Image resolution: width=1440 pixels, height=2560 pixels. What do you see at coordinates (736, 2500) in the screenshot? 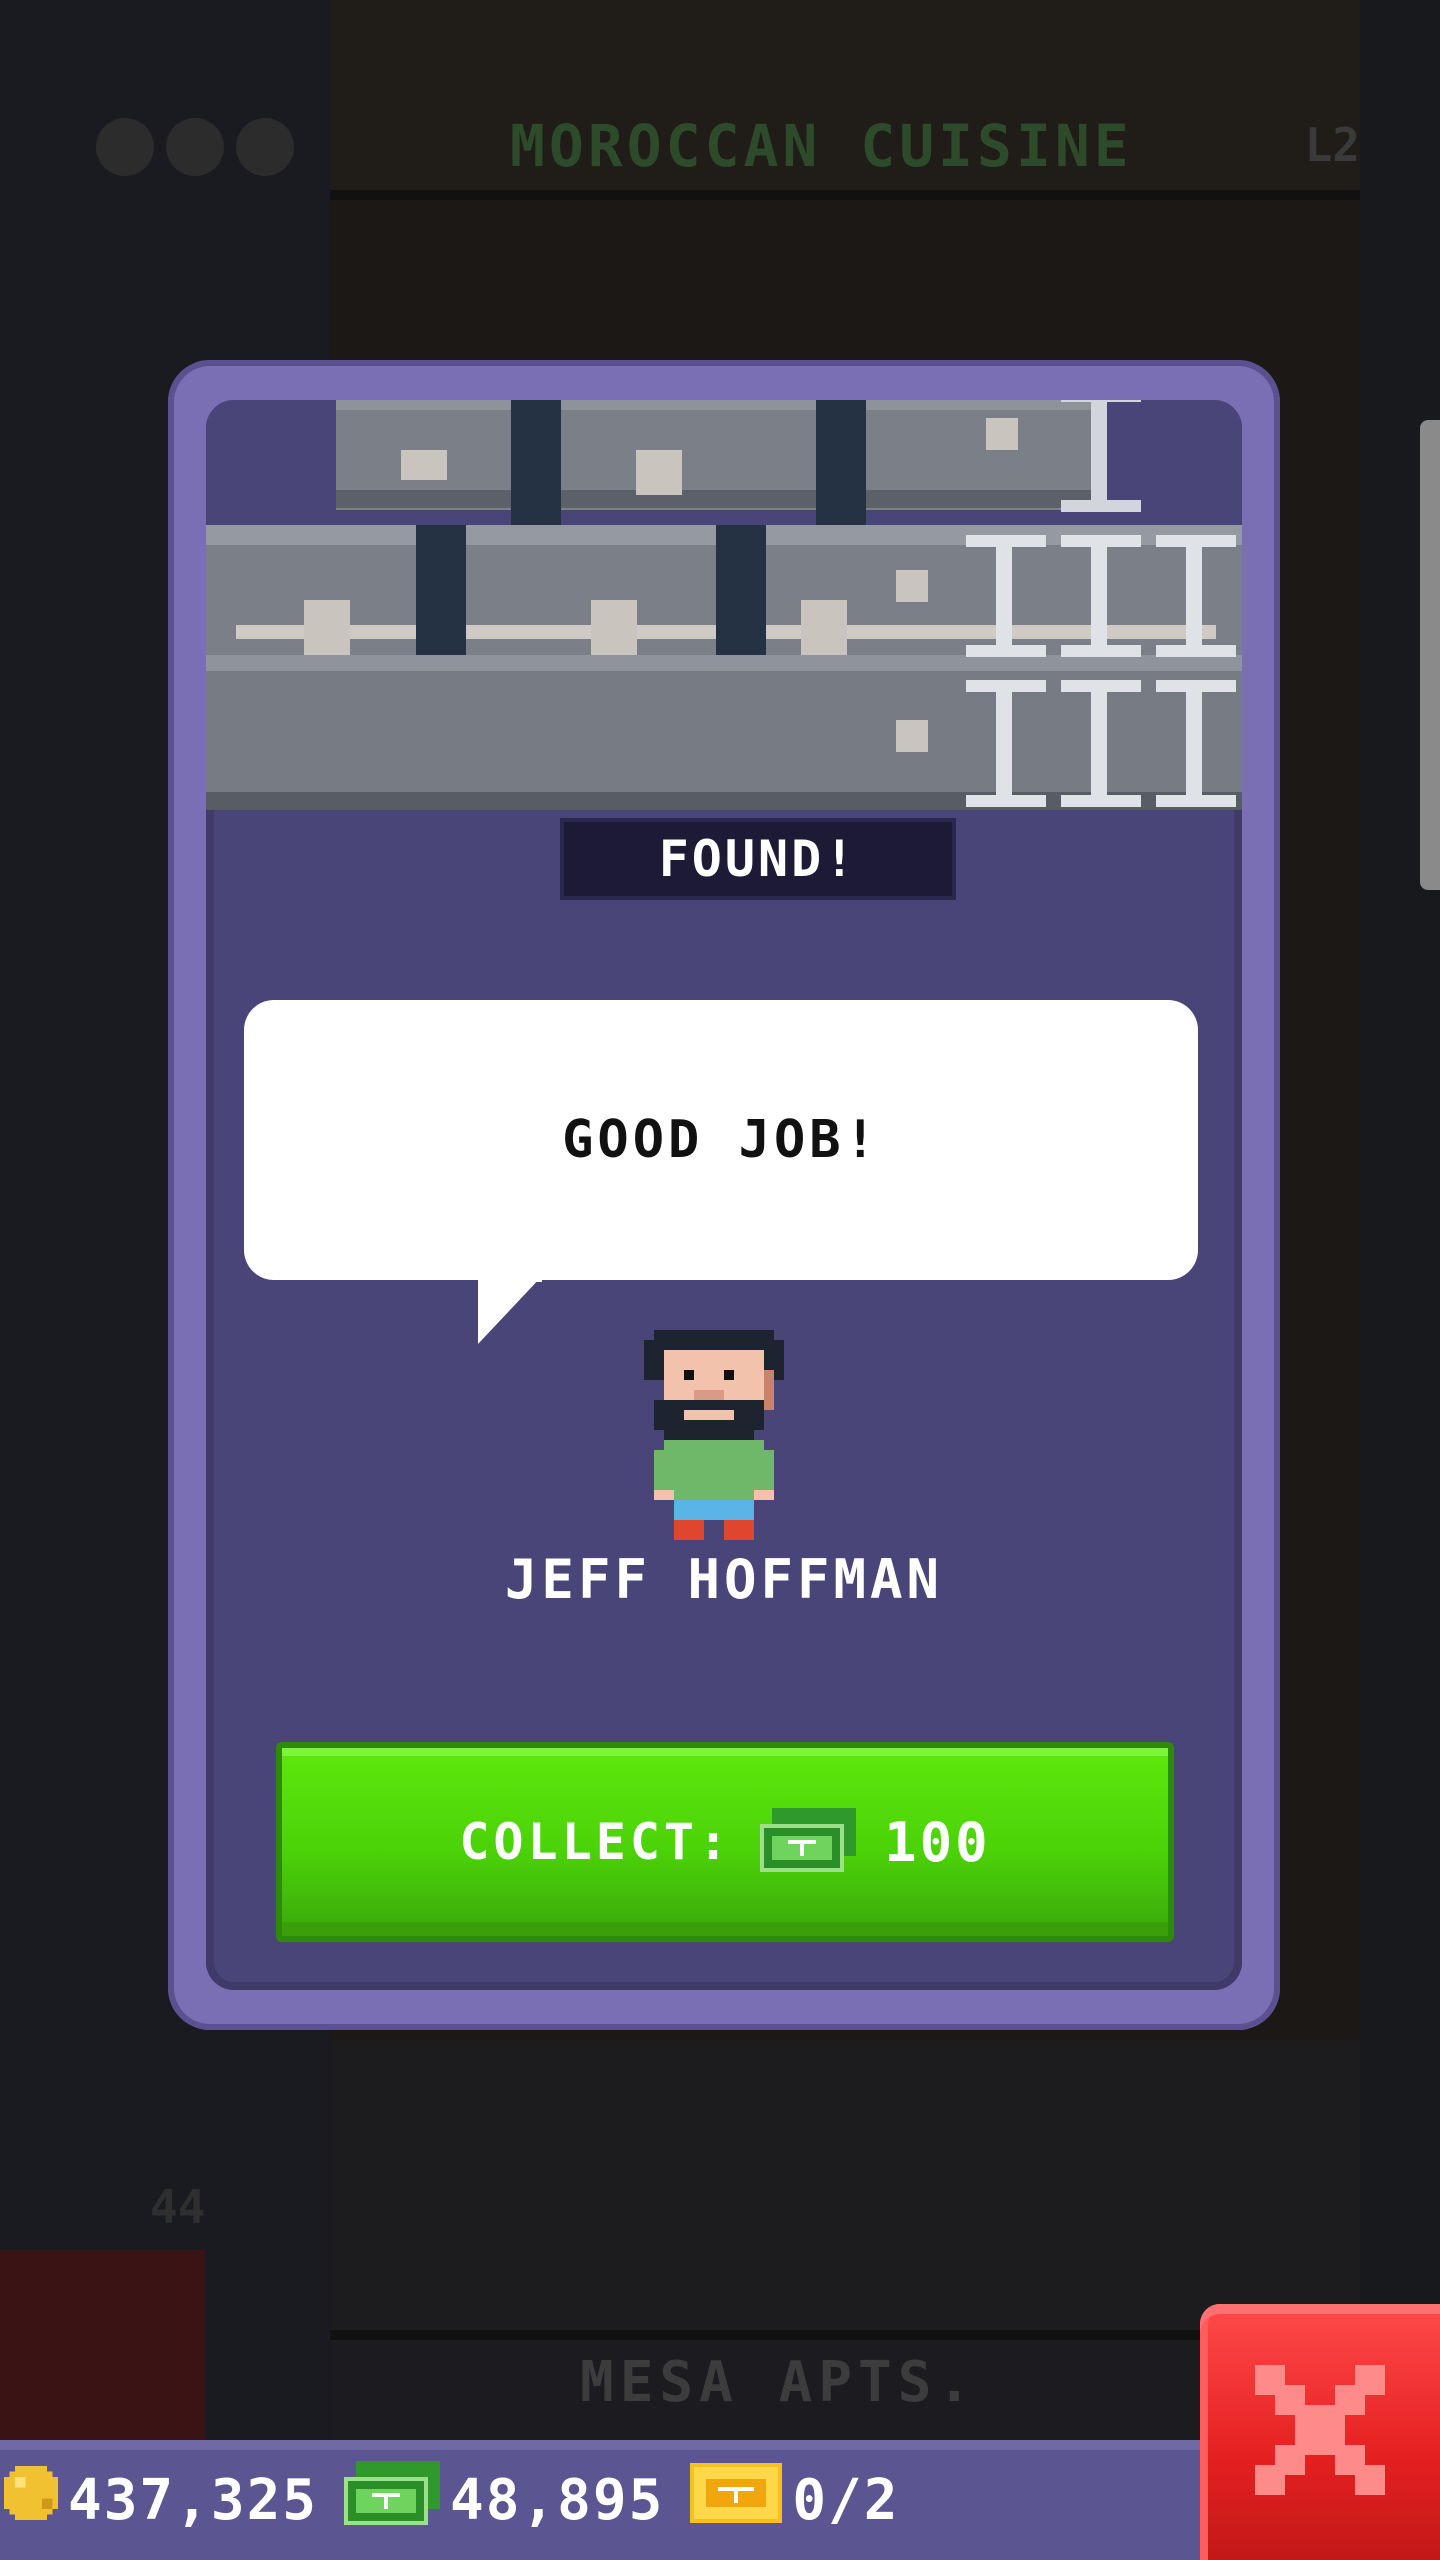
I see `vip-ticket-icon` at bounding box center [736, 2500].